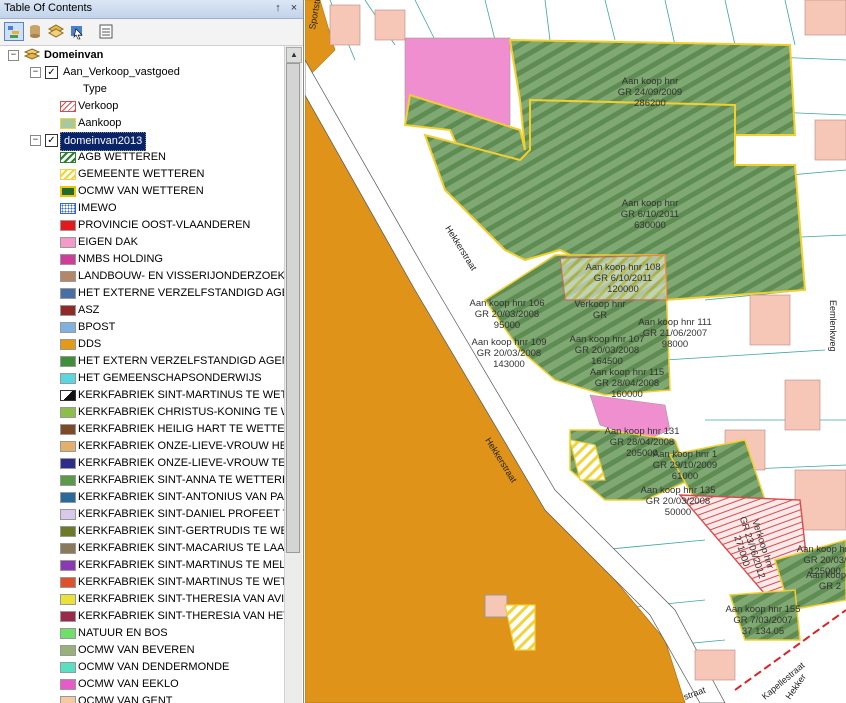 Image resolution: width=846 pixels, height=703 pixels. Describe the element at coordinates (151, 32) in the screenshot. I see `toc-toolbar` at that location.